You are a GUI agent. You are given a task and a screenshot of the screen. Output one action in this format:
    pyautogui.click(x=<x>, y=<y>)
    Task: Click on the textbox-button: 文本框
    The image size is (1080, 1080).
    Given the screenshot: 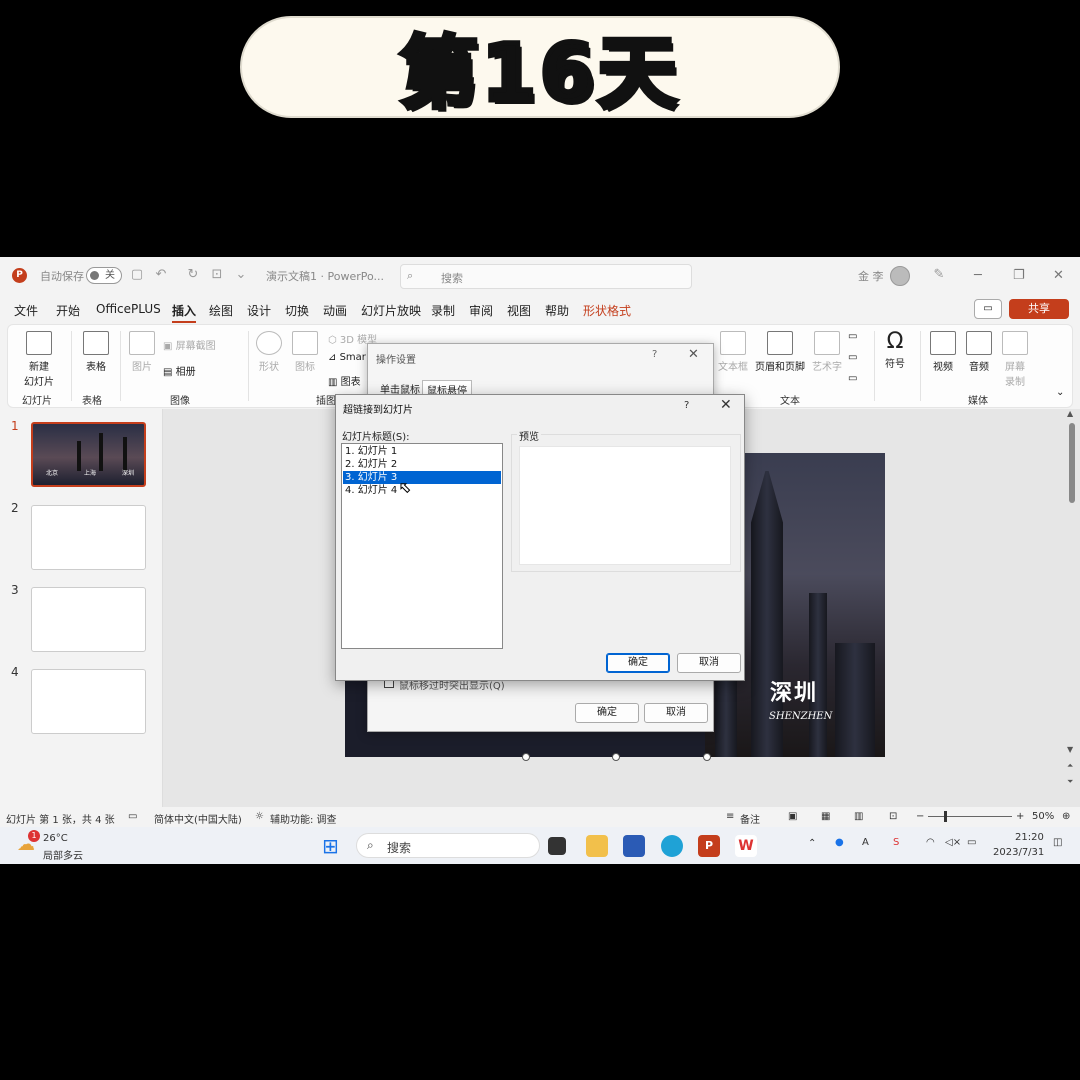 What is the action you would take?
    pyautogui.click(x=733, y=352)
    